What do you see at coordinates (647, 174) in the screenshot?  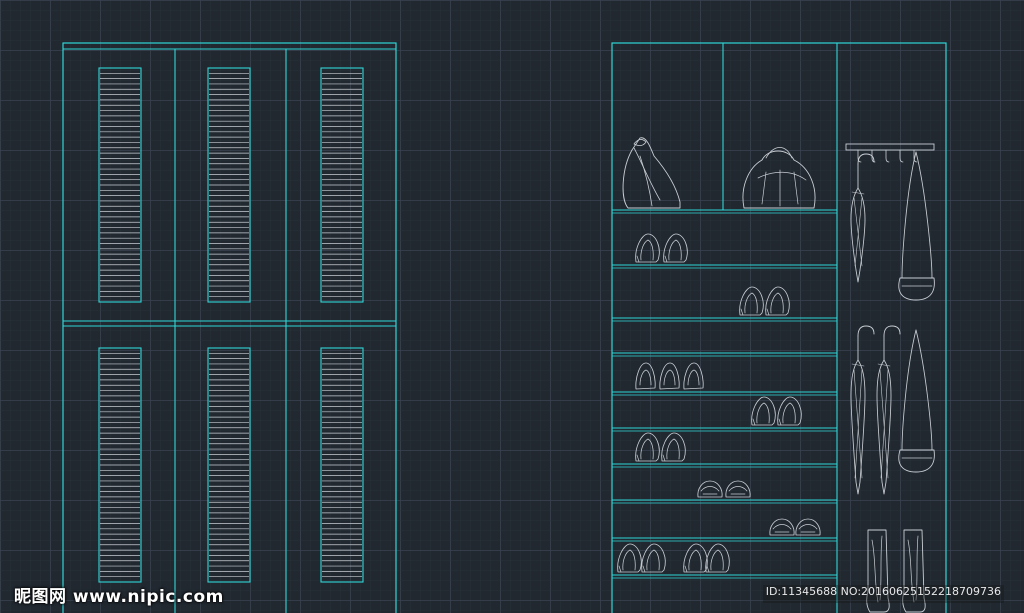 I see `bag-fold` at bounding box center [647, 174].